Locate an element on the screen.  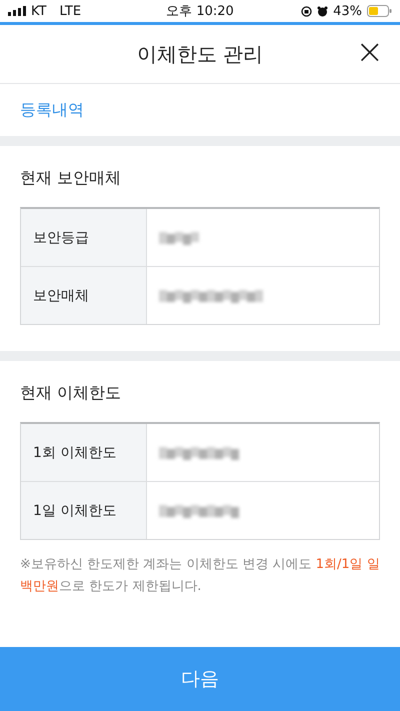
carrier-name: KT is located at coordinates (38, 11).